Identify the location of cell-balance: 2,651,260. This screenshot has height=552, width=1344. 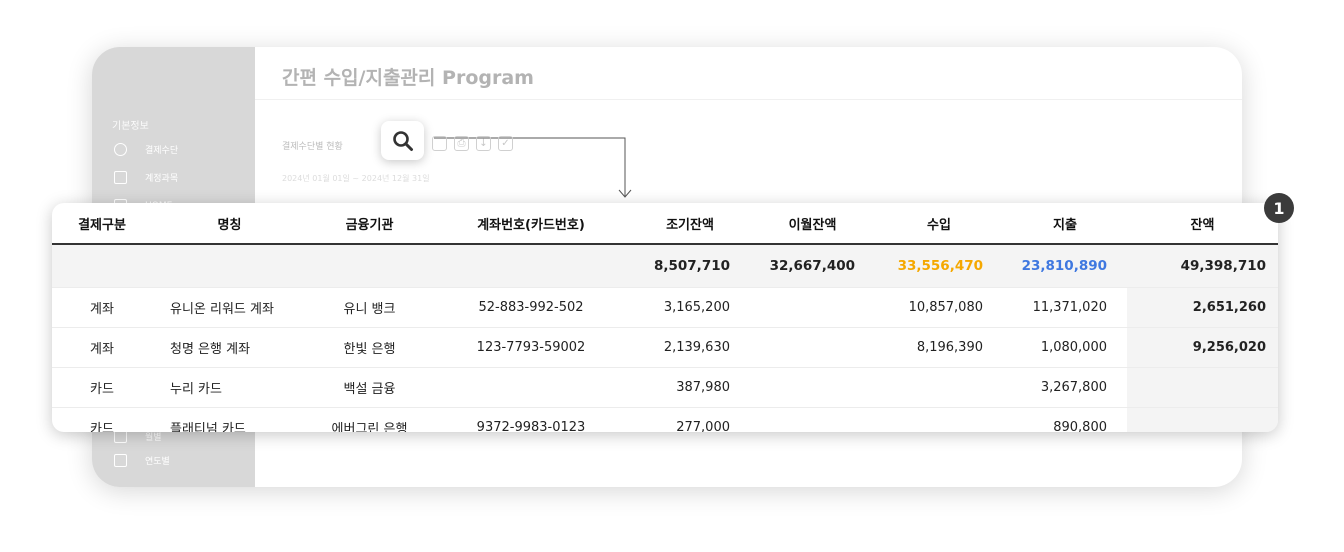
(1202, 307).